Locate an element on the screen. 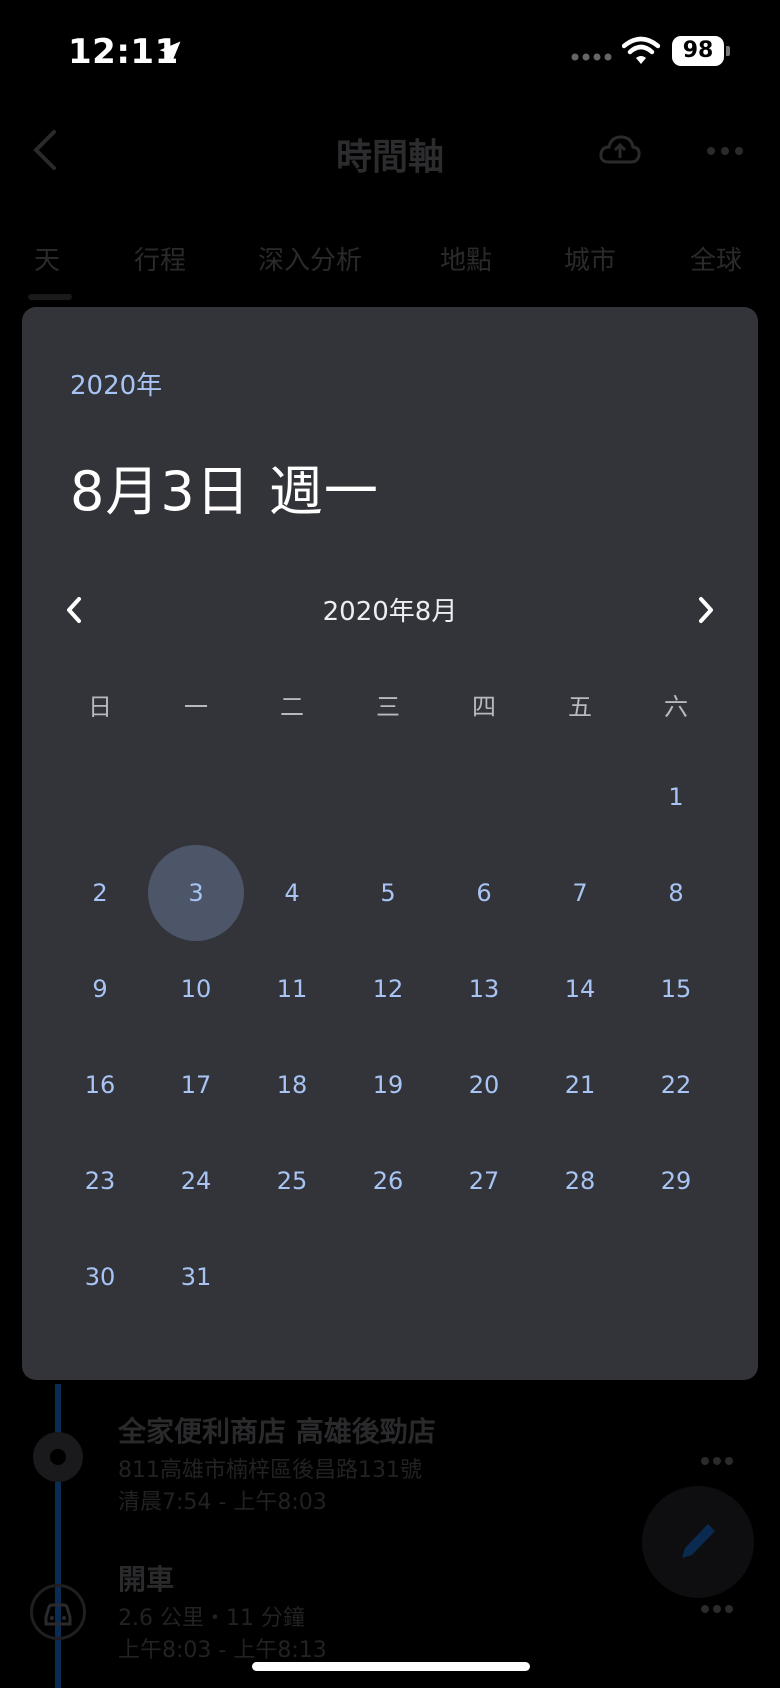 This screenshot has width=780, height=1688. calendar-day: 12 is located at coordinates (388, 989).